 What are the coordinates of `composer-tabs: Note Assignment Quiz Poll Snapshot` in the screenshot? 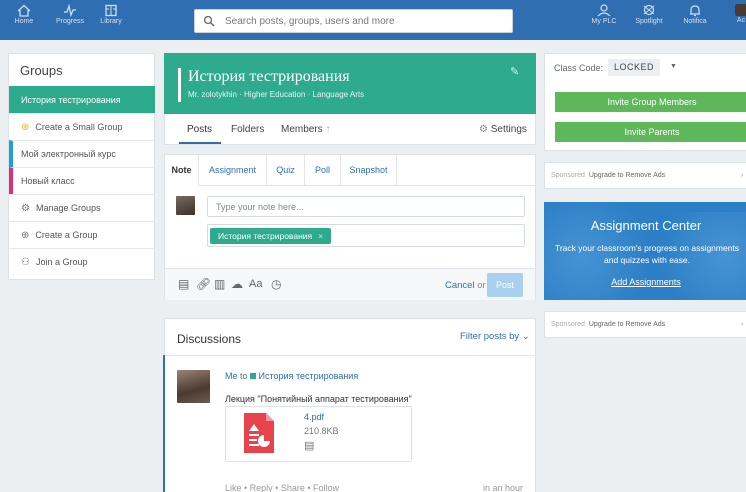 It's located at (350, 170).